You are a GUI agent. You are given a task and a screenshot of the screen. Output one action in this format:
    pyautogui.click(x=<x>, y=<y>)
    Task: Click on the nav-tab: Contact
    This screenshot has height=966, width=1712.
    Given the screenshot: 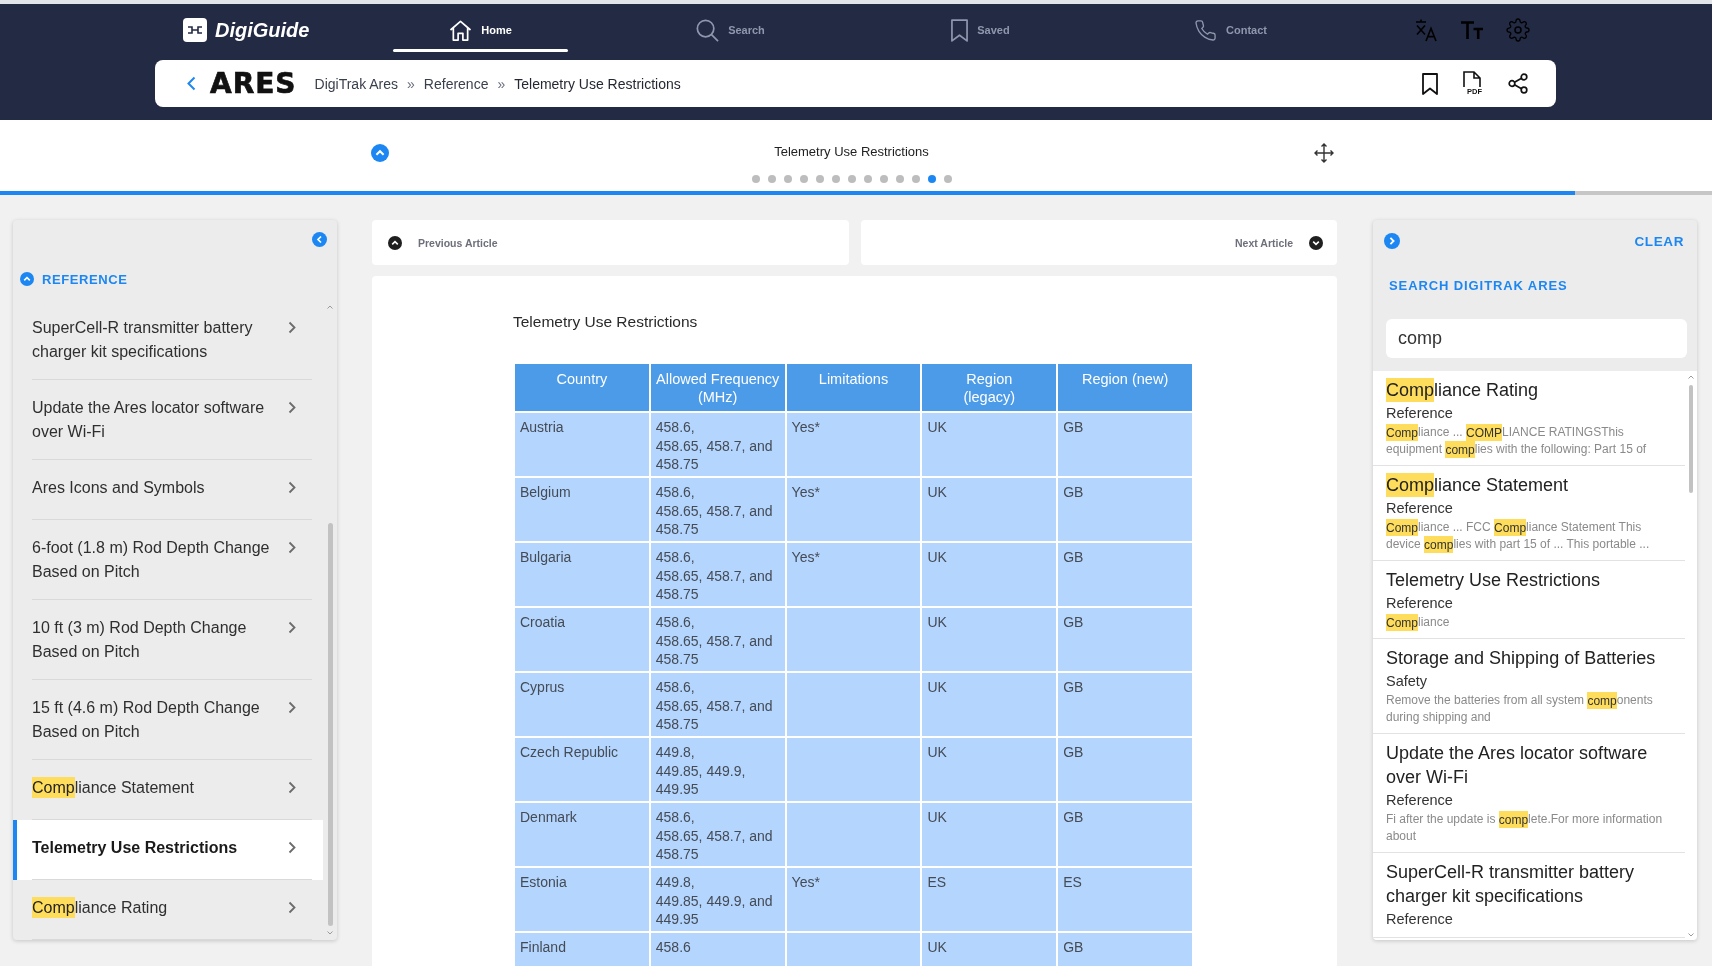 What is the action you would take?
    pyautogui.click(x=1230, y=30)
    